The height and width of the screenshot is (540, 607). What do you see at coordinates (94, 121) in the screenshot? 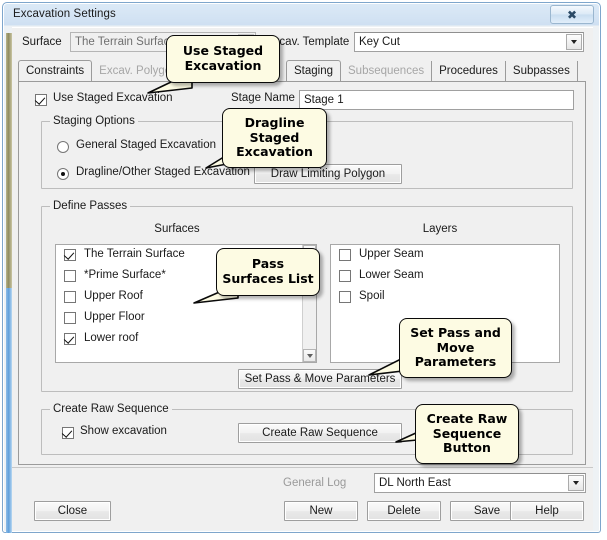
I see `staging-options-title: Staging Options` at bounding box center [94, 121].